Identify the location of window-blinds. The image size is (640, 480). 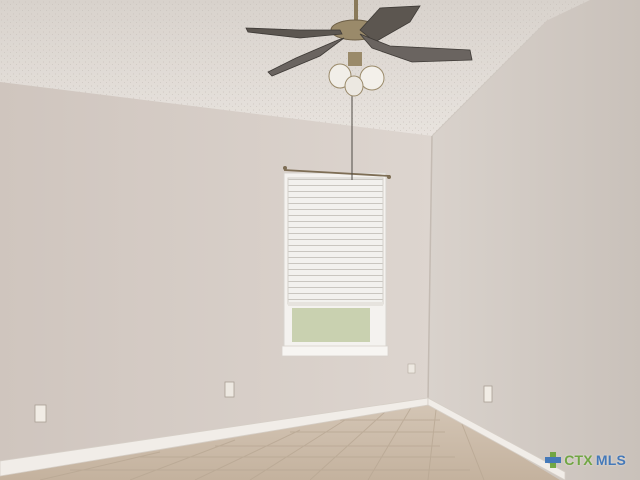
(335, 241).